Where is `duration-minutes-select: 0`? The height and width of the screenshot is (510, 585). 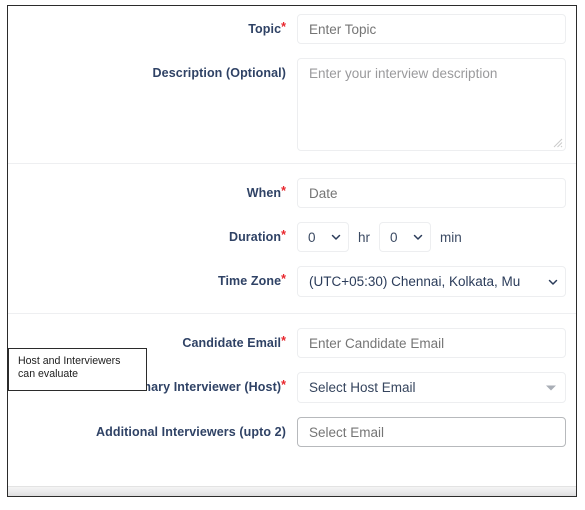 duration-minutes-select: 0 is located at coordinates (405, 237).